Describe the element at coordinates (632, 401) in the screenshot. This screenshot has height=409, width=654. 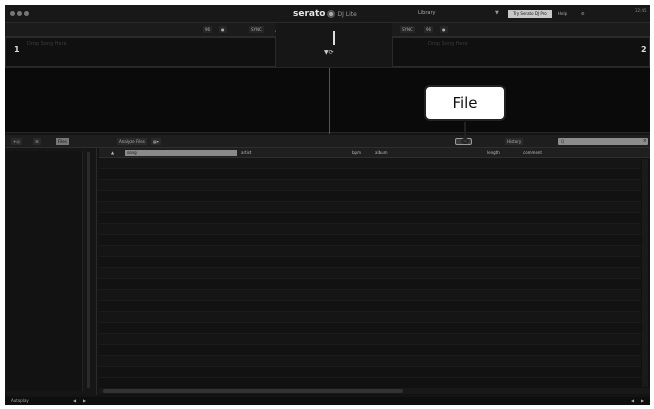
I see `table-scroll-left-icon: ◀` at that location.